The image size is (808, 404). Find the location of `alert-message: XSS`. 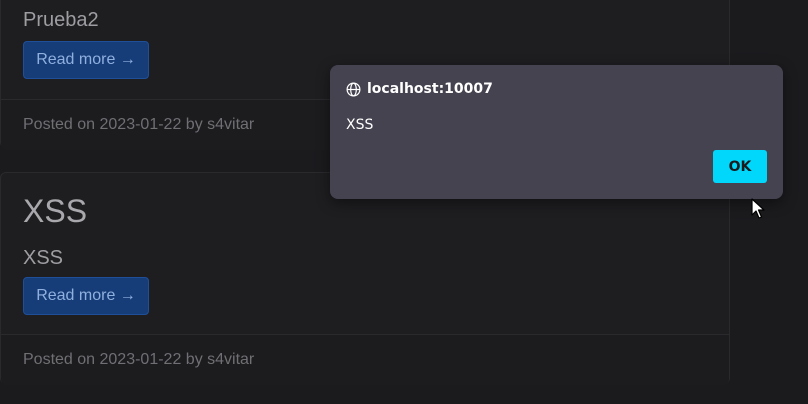

alert-message: XSS is located at coordinates (360, 125).